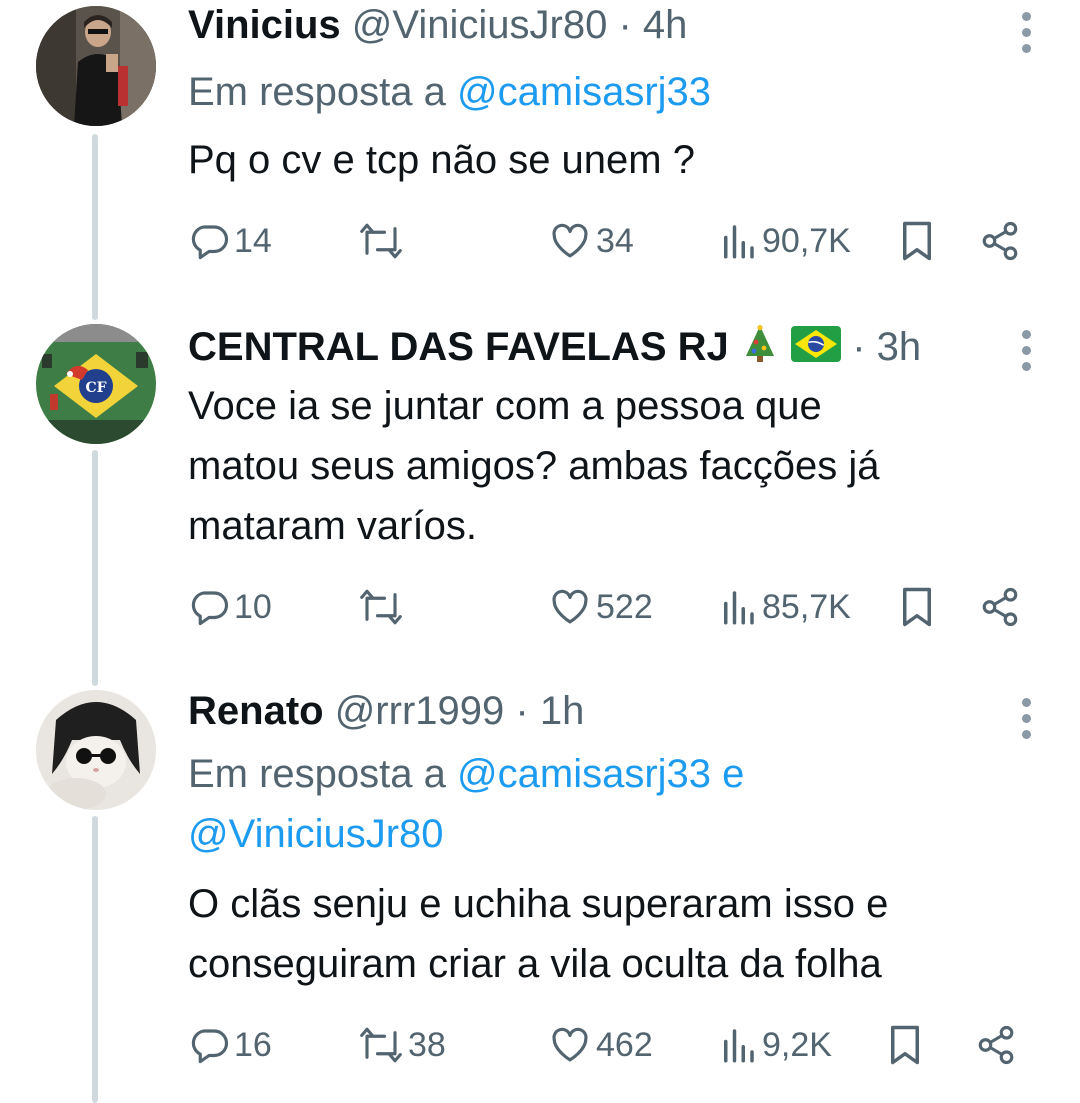  I want to click on reply-target-link: @camisasrj33, so click(584, 92).